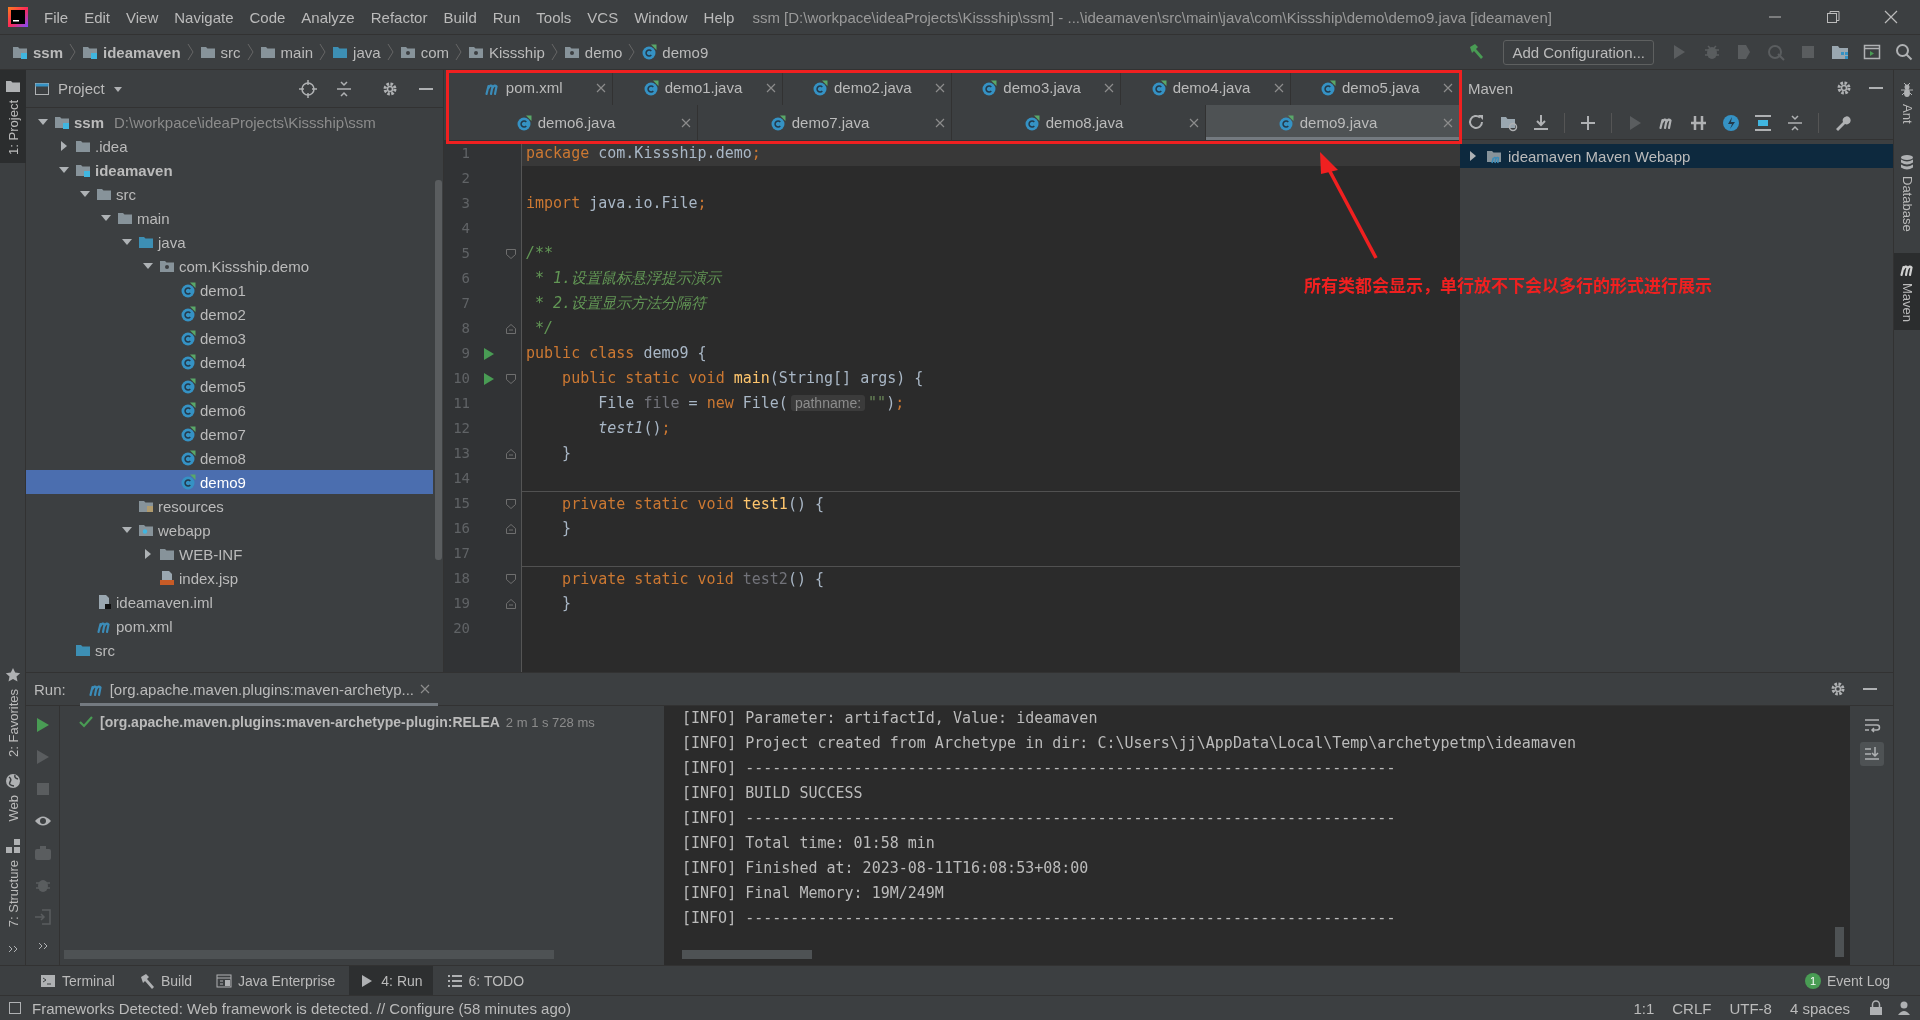  I want to click on tree-item: ideamaven Maven Webapp, so click(1676, 156).